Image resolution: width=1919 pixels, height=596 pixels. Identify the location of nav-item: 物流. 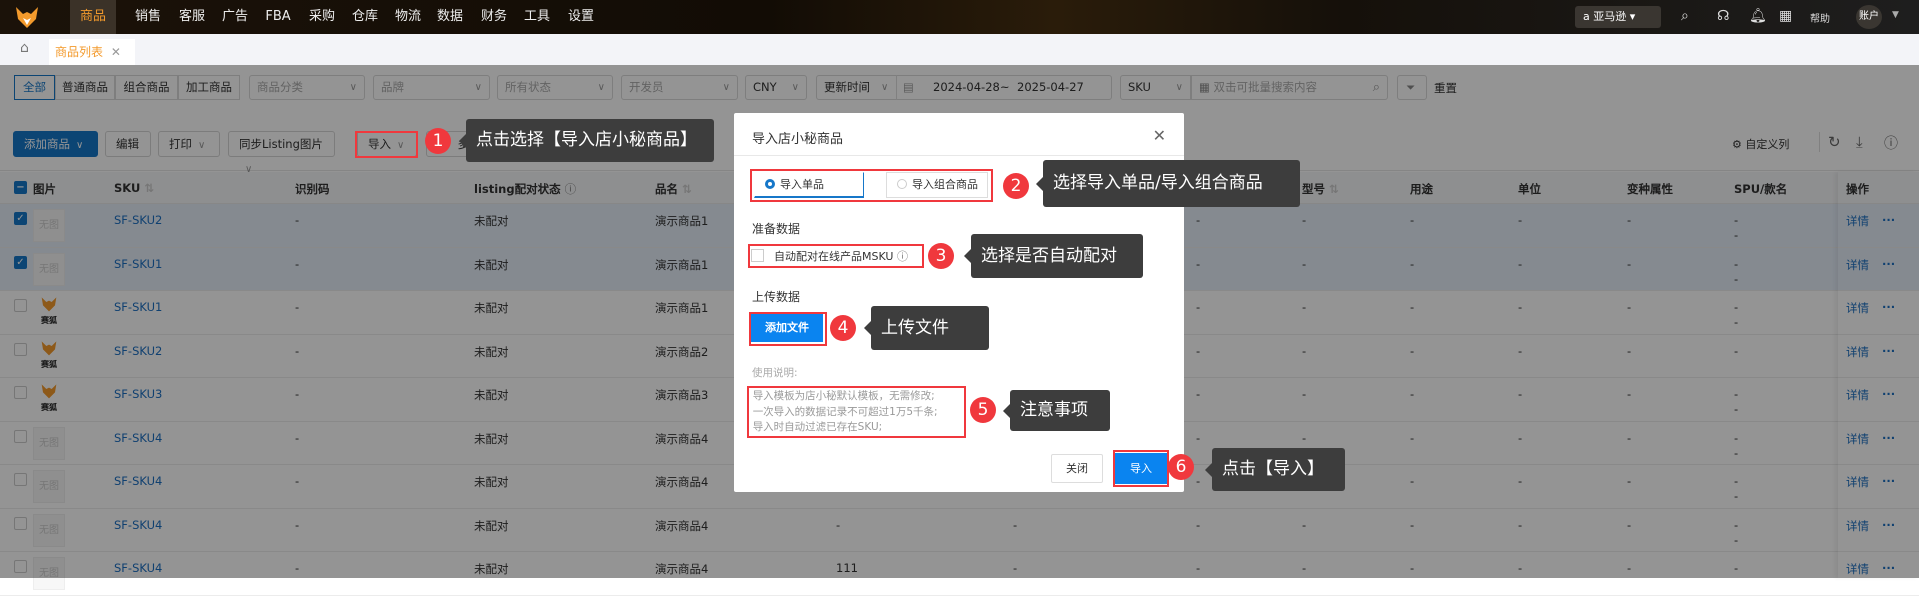
(408, 17).